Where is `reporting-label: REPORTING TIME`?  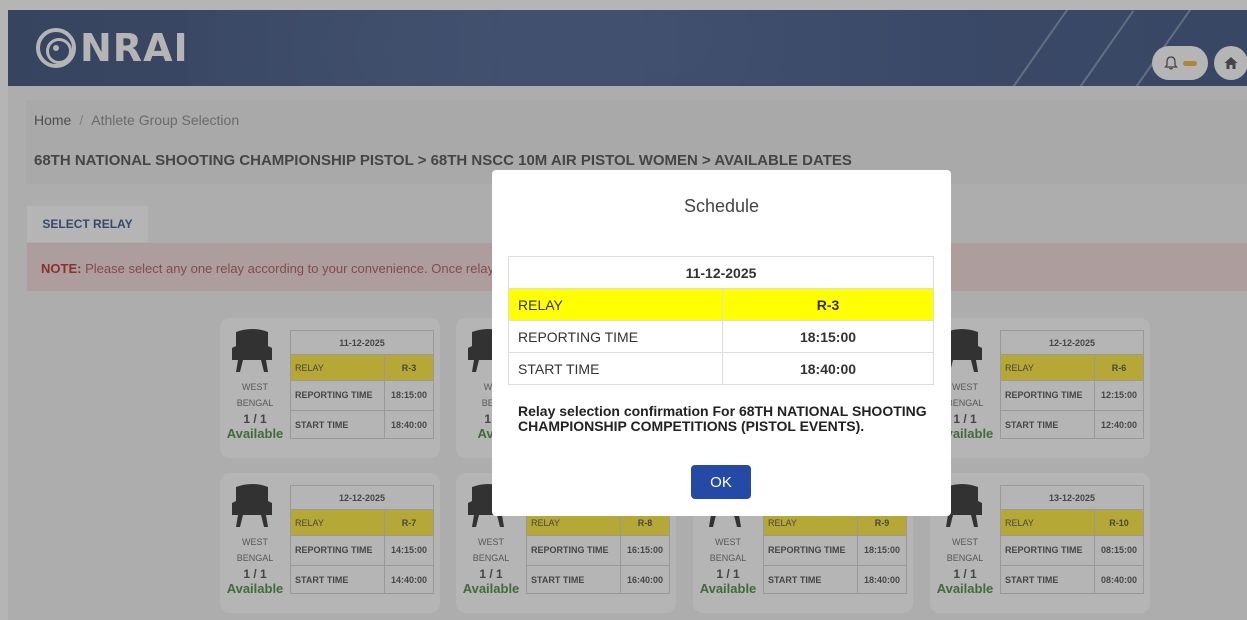 reporting-label: REPORTING TIME is located at coordinates (615, 336).